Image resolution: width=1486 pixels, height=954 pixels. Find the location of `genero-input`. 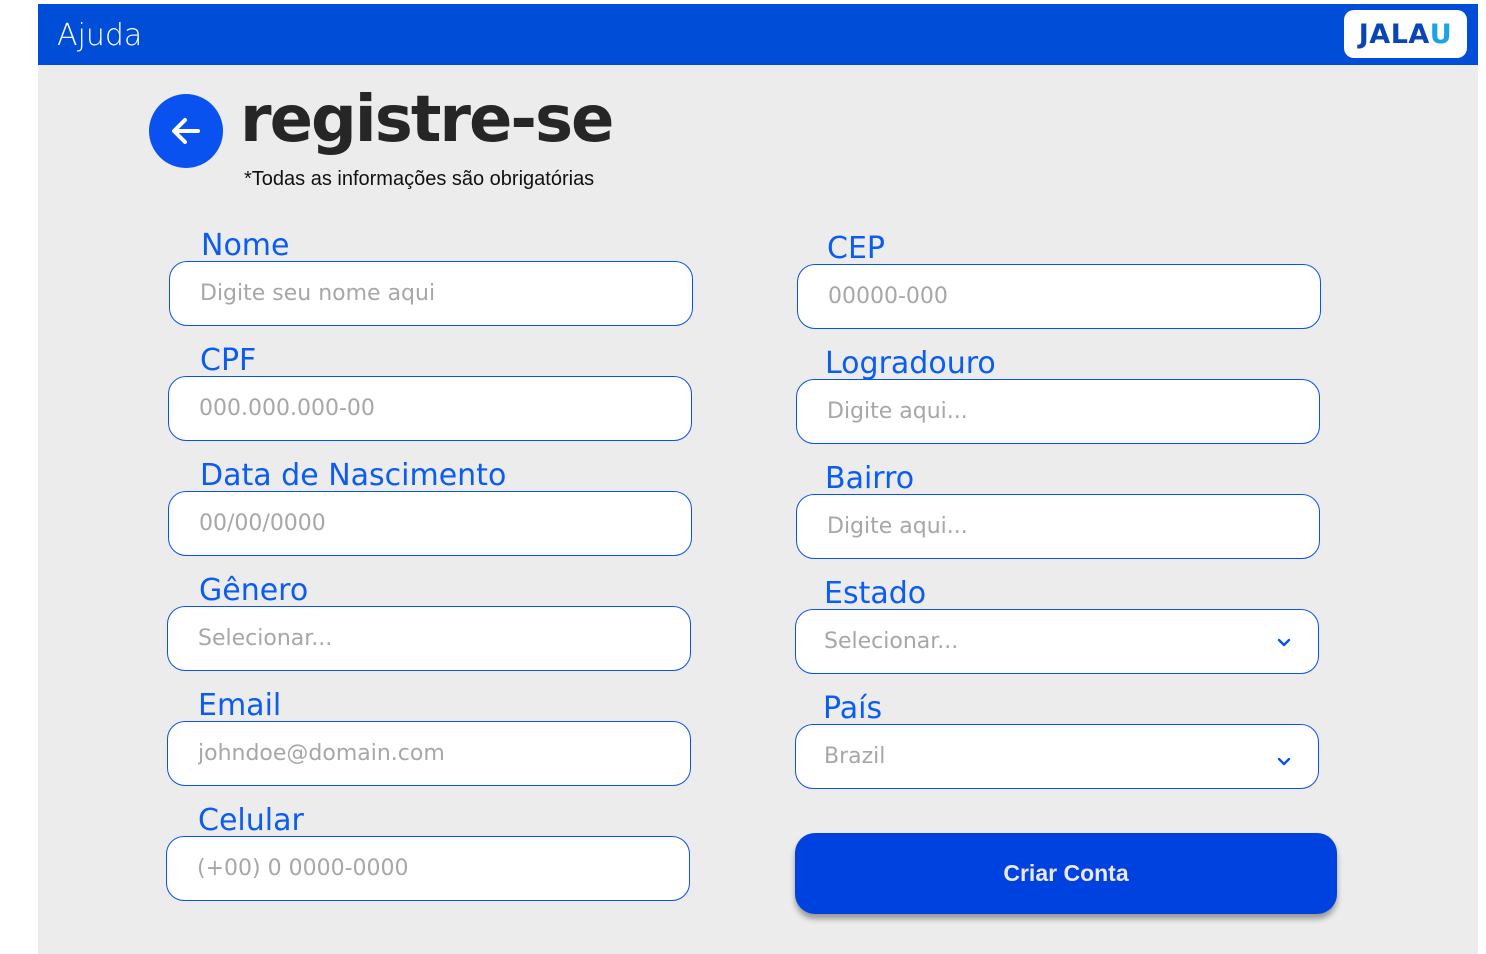

genero-input is located at coordinates (428, 638).